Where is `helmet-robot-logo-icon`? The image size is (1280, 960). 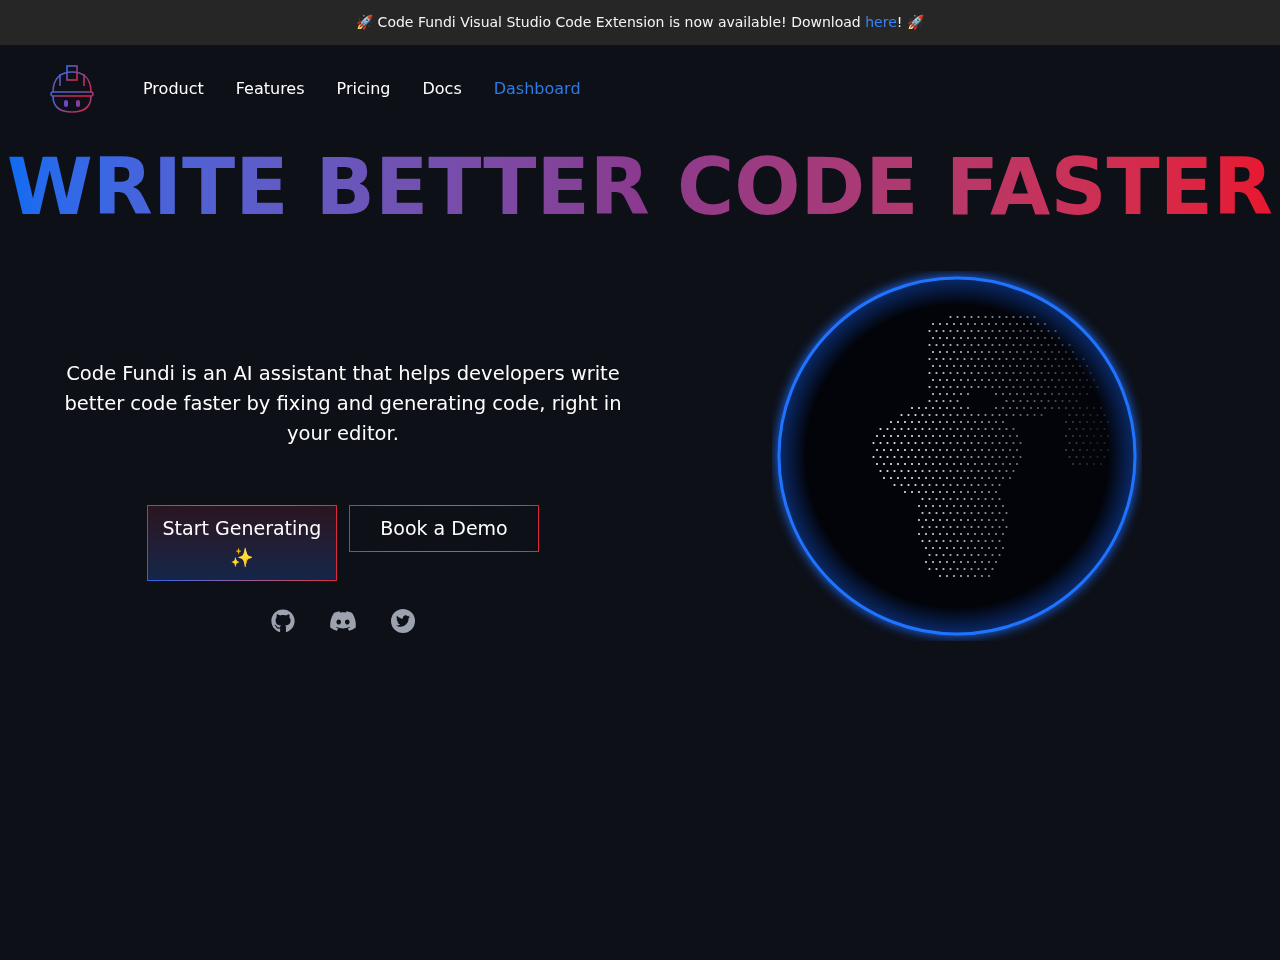
helmet-robot-logo-icon is located at coordinates (72, 89).